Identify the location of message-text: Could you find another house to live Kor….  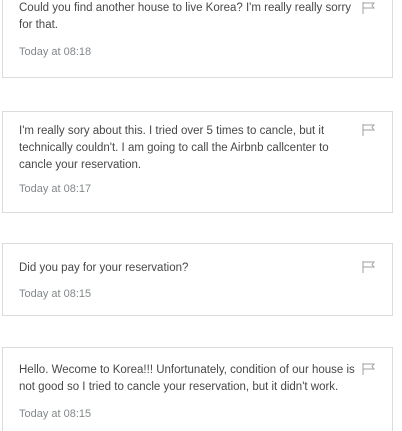
(185, 16).